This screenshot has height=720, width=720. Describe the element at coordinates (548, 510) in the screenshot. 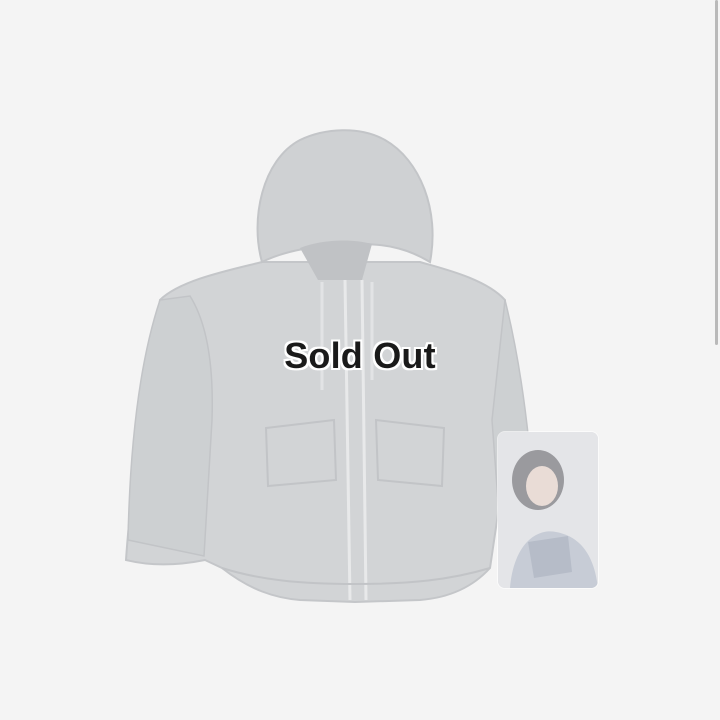

I see `photocard-image` at that location.